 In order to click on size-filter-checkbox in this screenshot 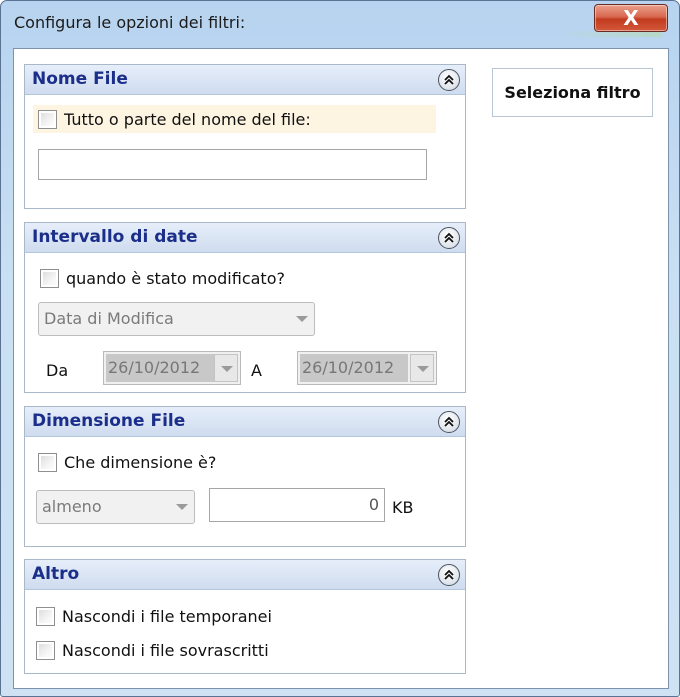, I will do `click(47, 462)`.